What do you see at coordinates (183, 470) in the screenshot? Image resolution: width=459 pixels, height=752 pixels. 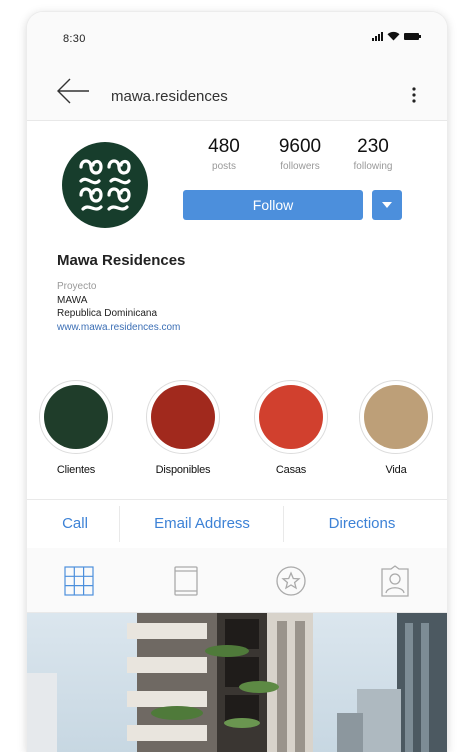 I see `highlight-label: Disponibles` at bounding box center [183, 470].